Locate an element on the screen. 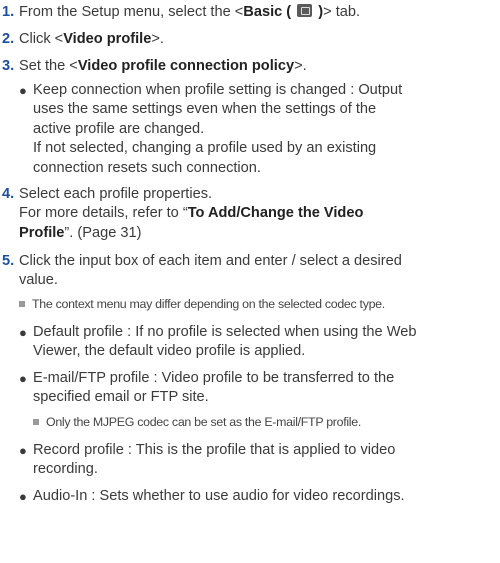 The width and height of the screenshot is (500, 563). step-number: 1. is located at coordinates (8, 12).